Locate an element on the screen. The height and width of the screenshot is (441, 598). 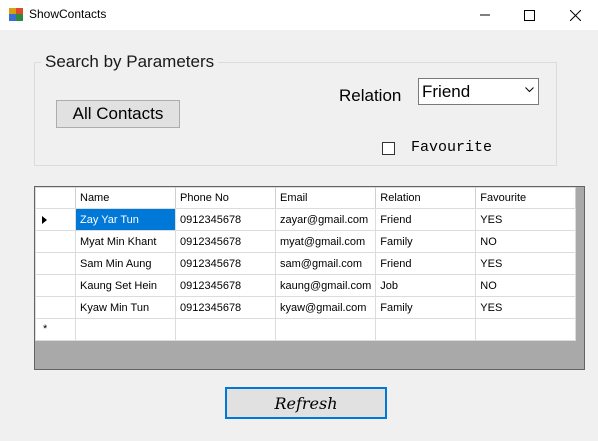
minimize-icon is located at coordinates (485, 15).